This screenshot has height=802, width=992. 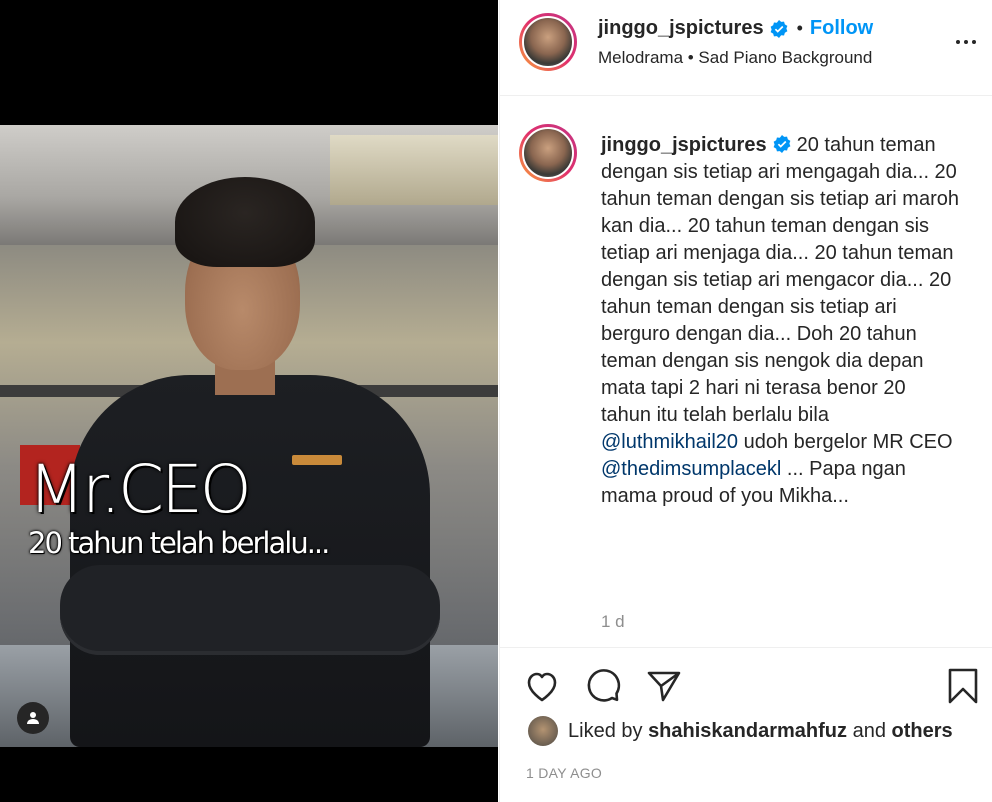 What do you see at coordinates (543, 731) in the screenshot?
I see `liker-avatar` at bounding box center [543, 731].